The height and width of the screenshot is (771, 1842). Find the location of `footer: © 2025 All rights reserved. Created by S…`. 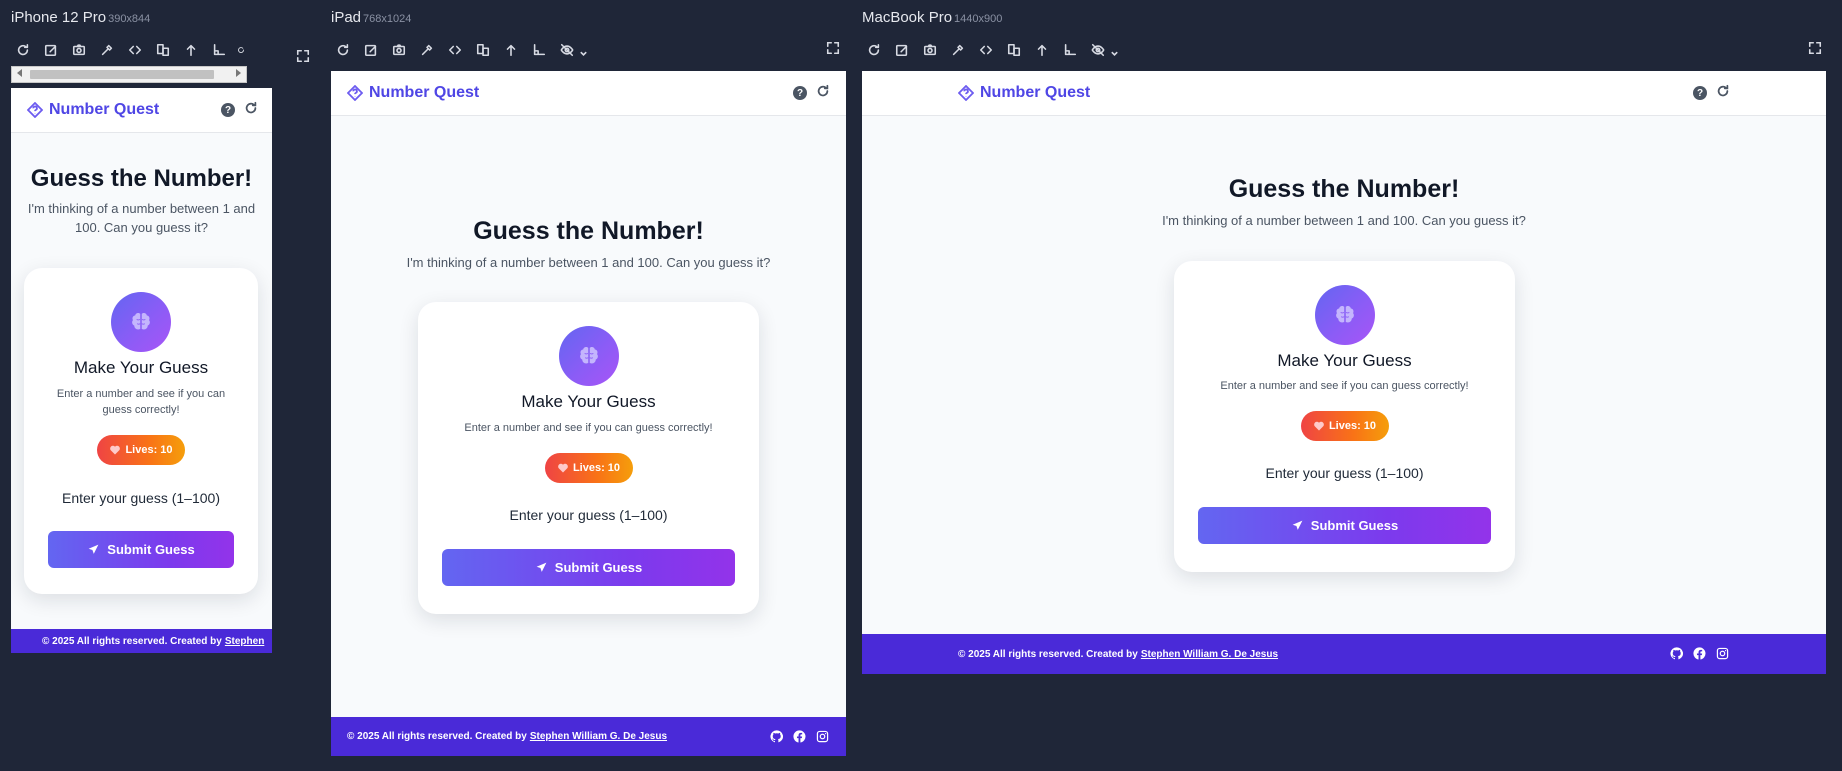

footer: © 2025 All rights reserved. Created by S… is located at coordinates (588, 736).